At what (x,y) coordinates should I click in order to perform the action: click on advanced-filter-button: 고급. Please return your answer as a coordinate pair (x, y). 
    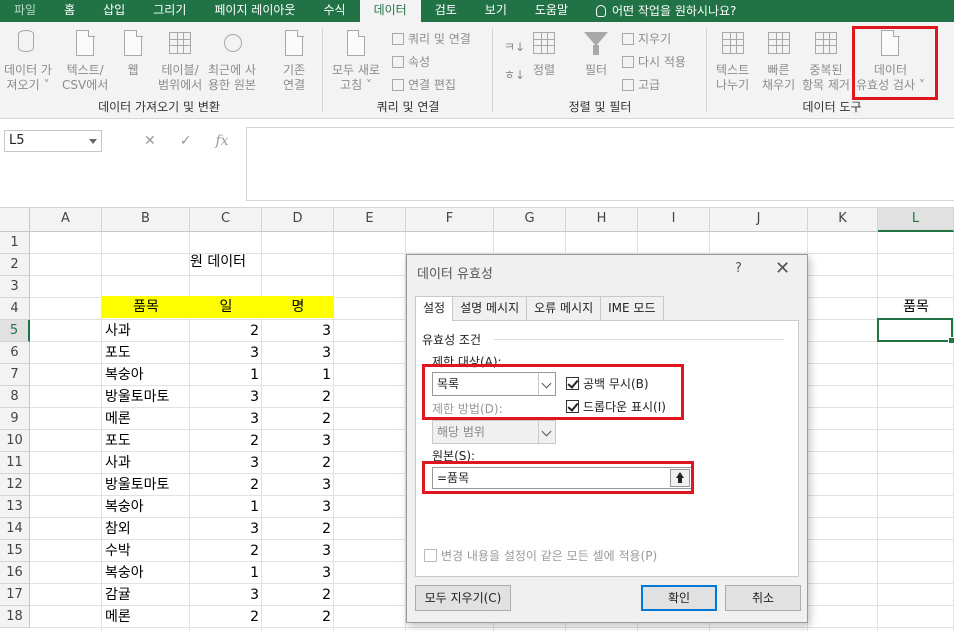
    Looking at the image, I should click on (641, 84).